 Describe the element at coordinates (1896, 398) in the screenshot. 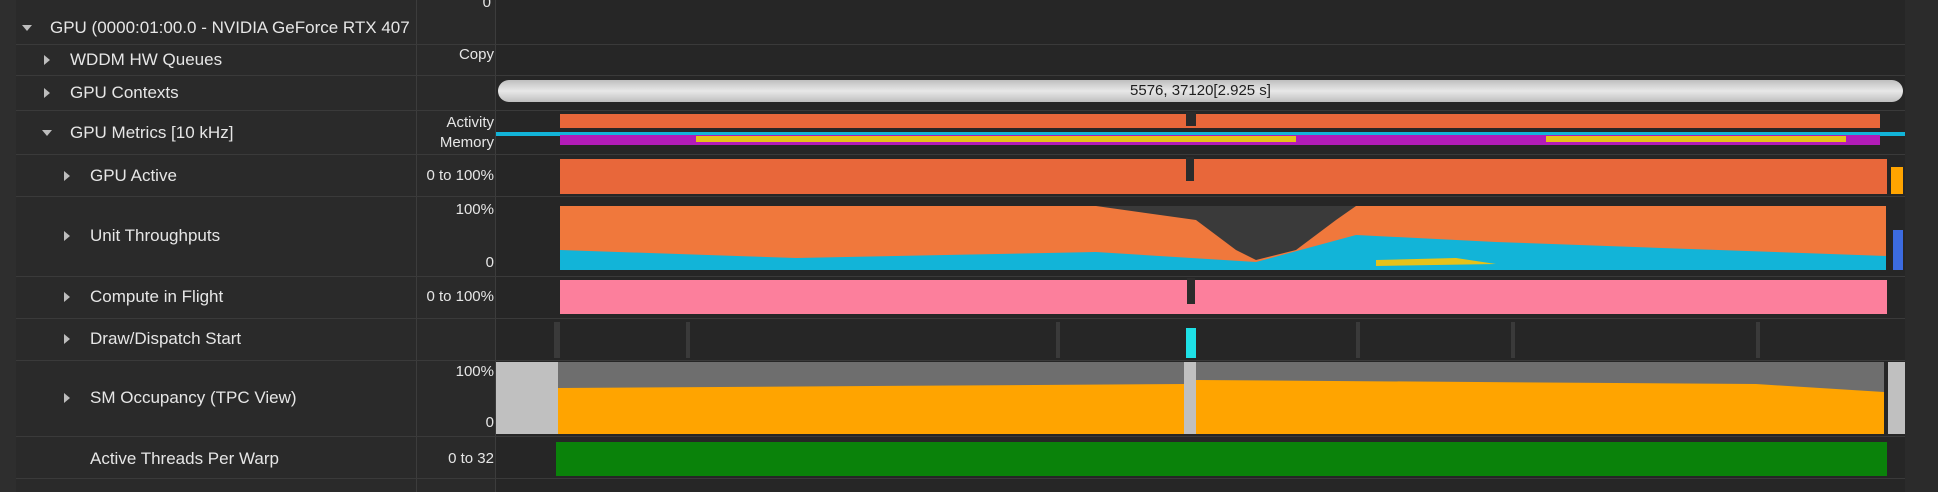

I see `sm-light-right` at that location.